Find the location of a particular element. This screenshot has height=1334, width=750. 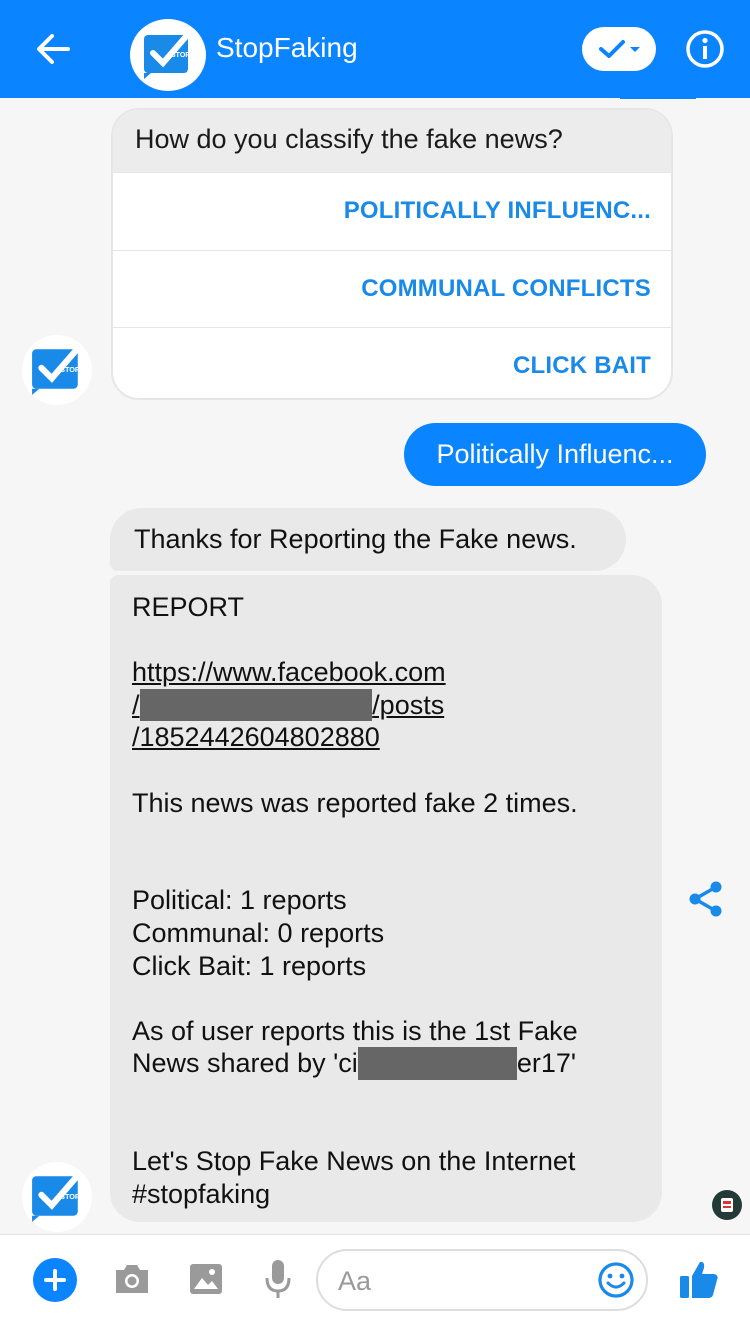

report-url-line2-prefix: / is located at coordinates (136, 704).